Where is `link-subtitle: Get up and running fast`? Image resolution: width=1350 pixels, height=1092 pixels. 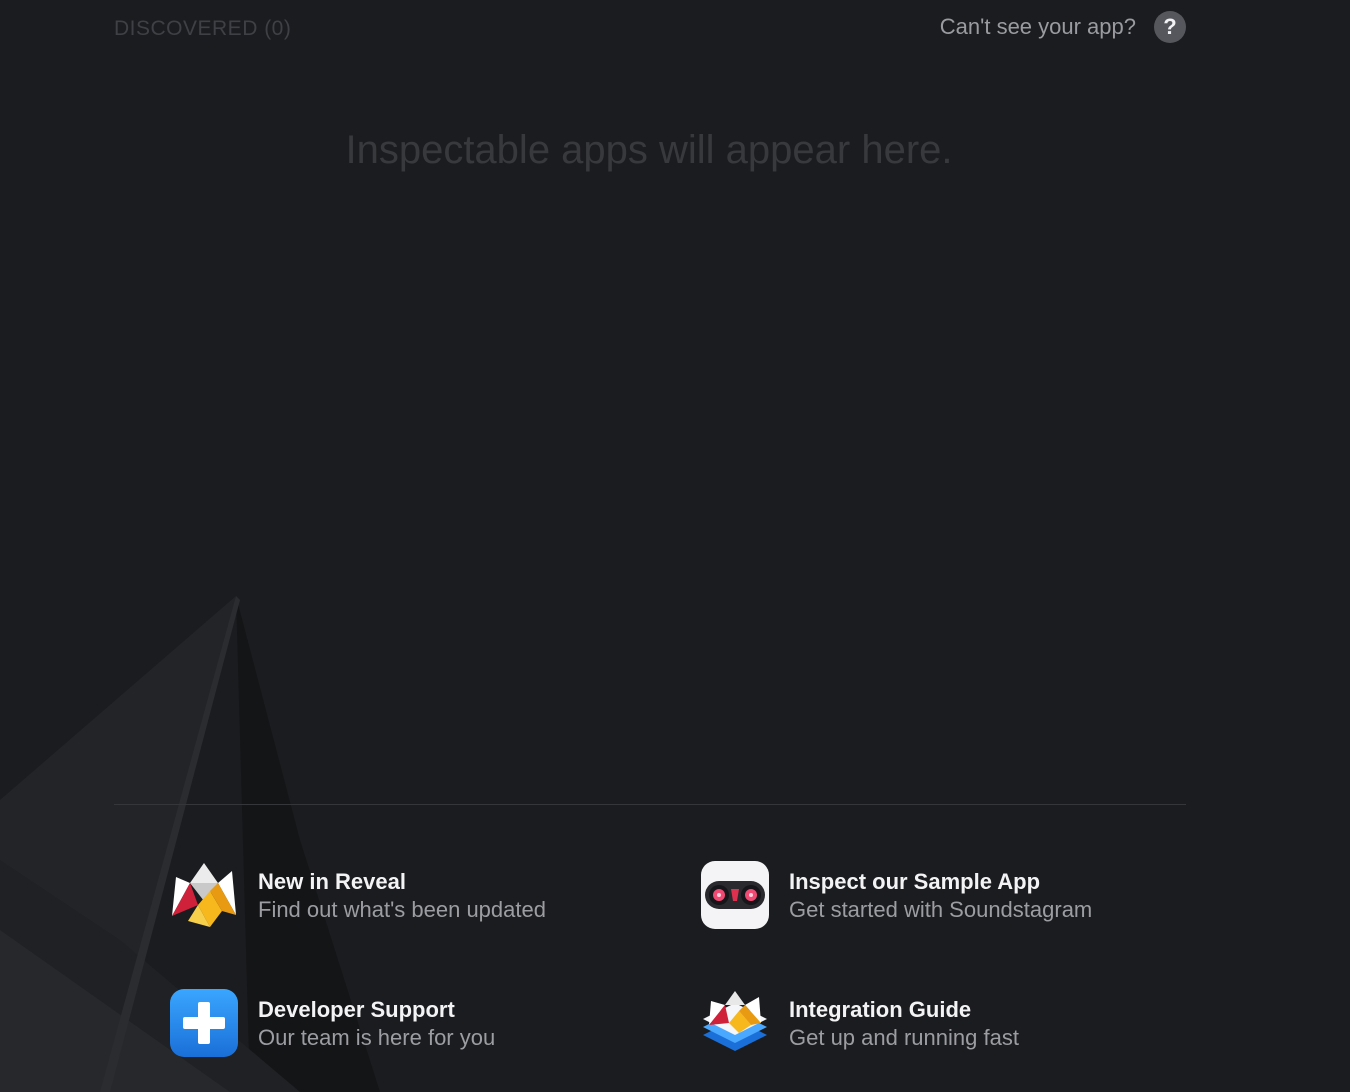
link-subtitle: Get up and running fast is located at coordinates (904, 1037).